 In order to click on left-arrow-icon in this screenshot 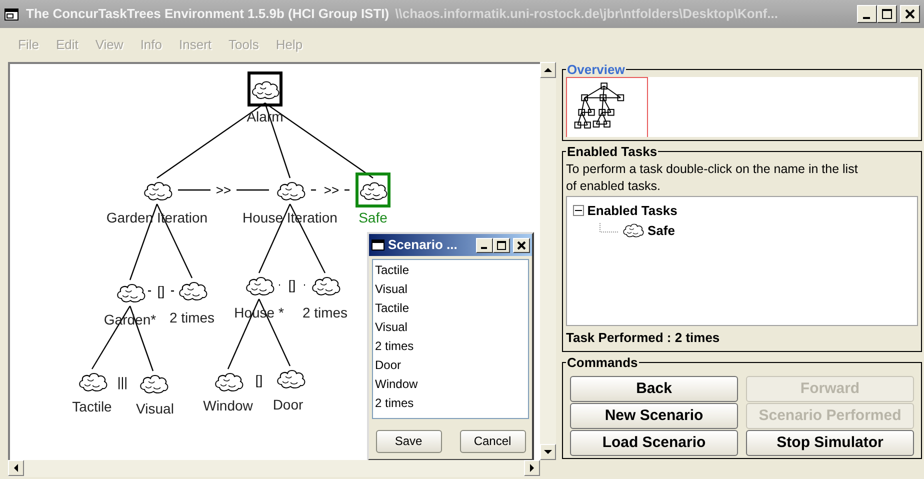, I will do `click(16, 468)`.